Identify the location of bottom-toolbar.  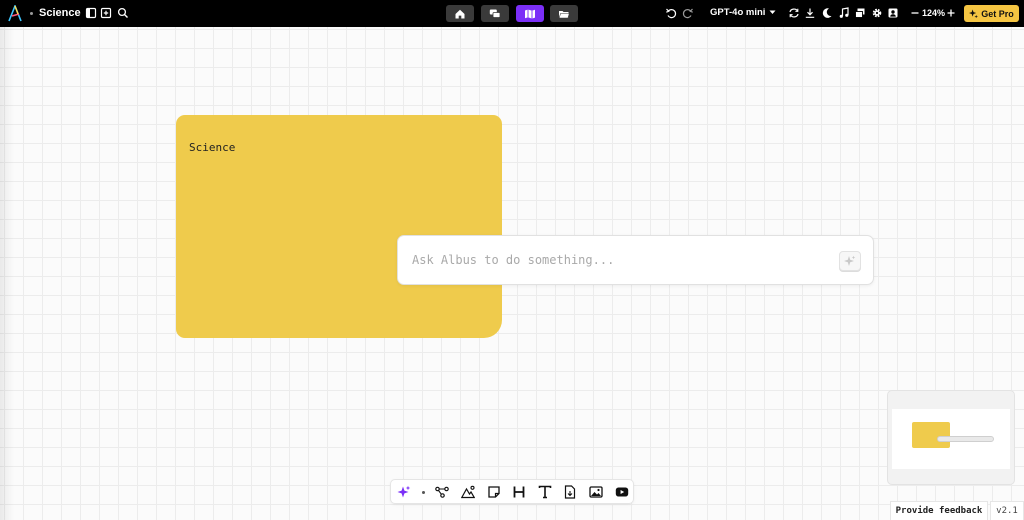
(512, 491).